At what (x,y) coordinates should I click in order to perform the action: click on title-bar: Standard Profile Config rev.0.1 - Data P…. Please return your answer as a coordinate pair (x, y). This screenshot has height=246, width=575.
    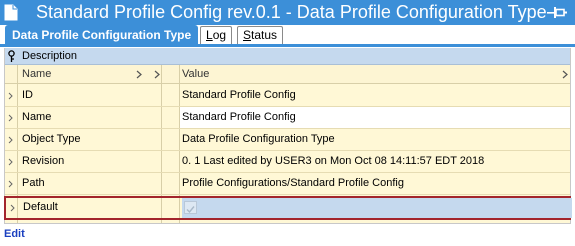
    Looking at the image, I should click on (287, 12).